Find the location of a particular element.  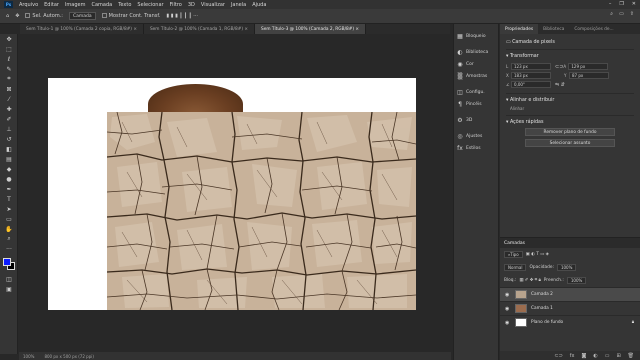

frame-tool-icon: ⊠ is located at coordinates (9, 89).